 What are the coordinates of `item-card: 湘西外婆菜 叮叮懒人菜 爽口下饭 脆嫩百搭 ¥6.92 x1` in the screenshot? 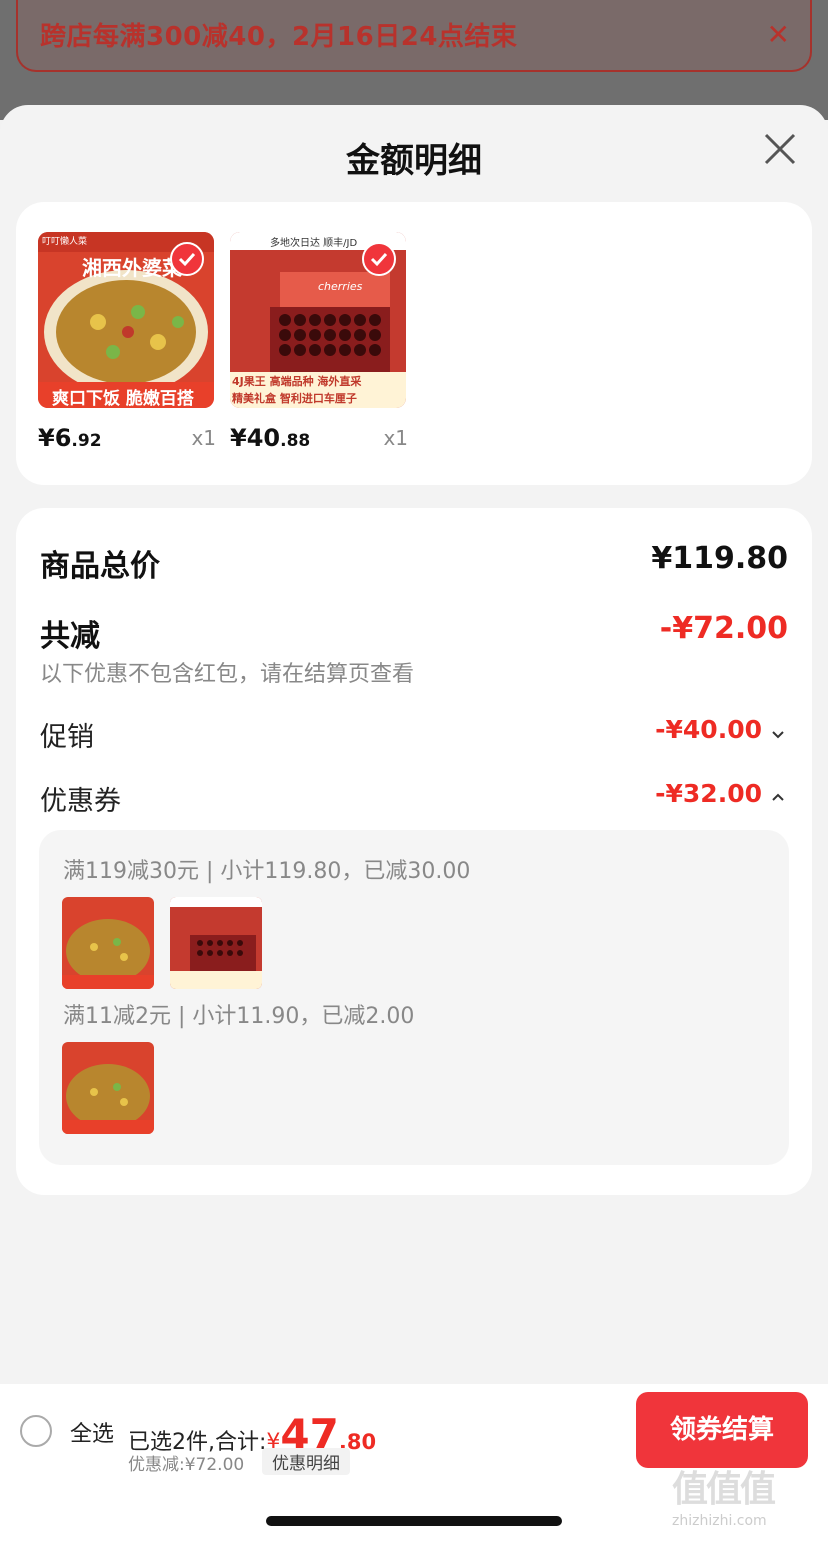 It's located at (127, 342).